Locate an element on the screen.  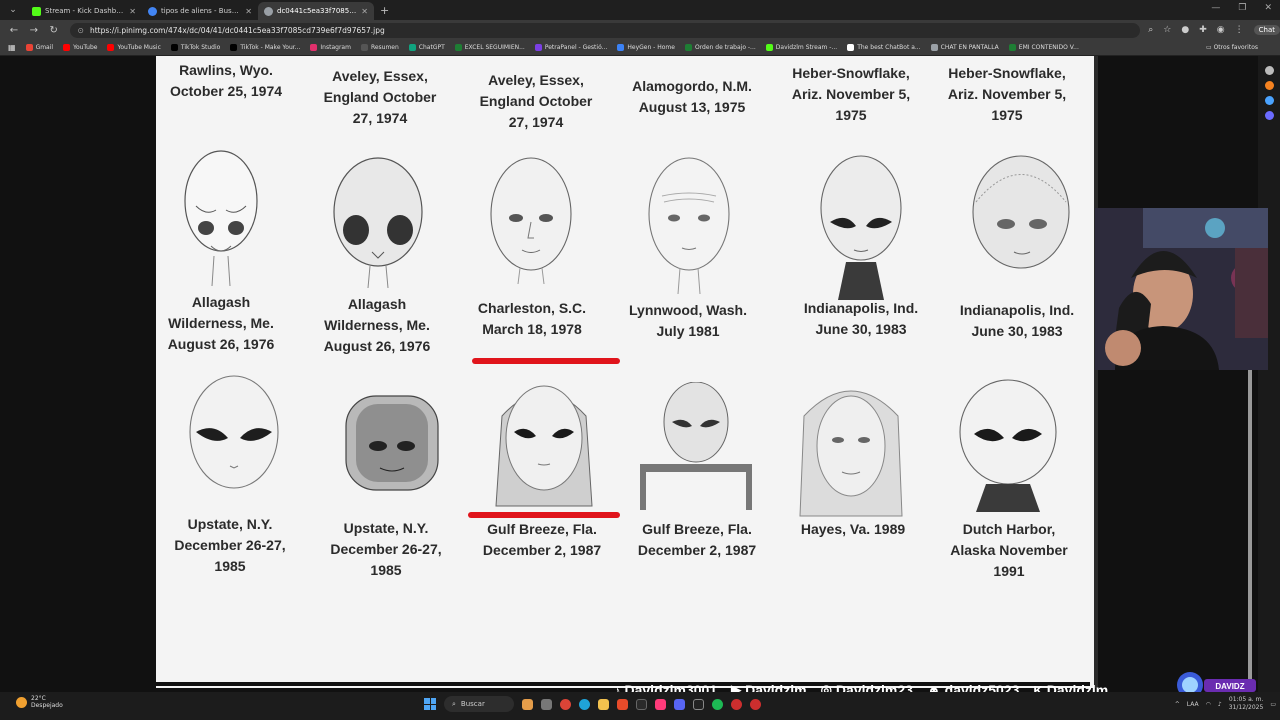
tab-search-icon: ⌄ is located at coordinates (13, 10).